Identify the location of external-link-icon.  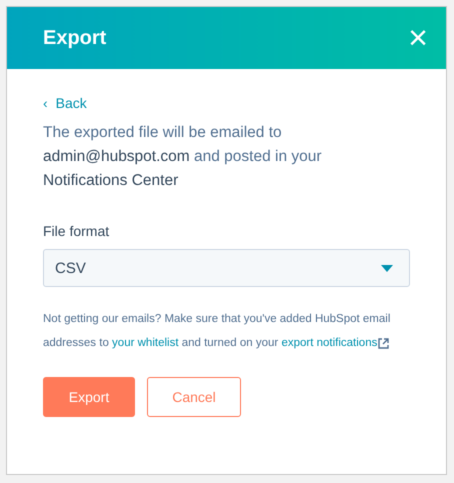
(384, 343).